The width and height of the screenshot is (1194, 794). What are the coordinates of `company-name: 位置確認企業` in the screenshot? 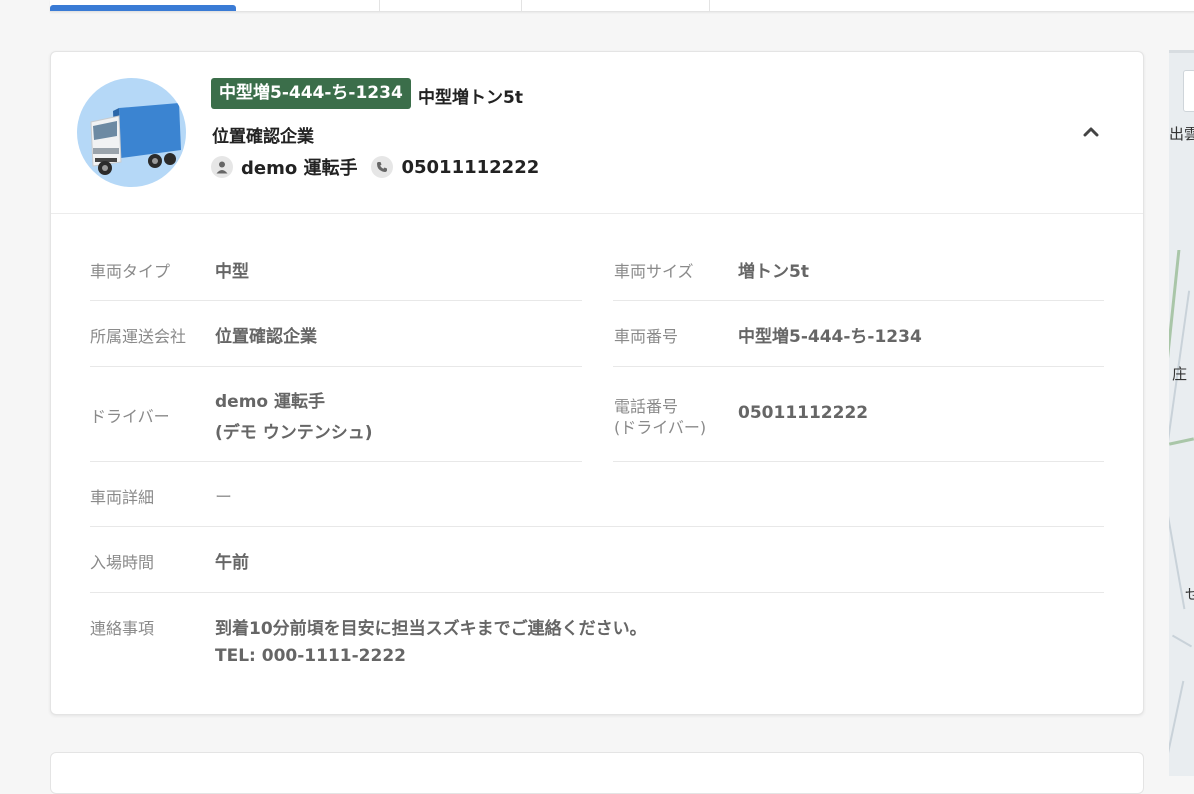 It's located at (263, 137).